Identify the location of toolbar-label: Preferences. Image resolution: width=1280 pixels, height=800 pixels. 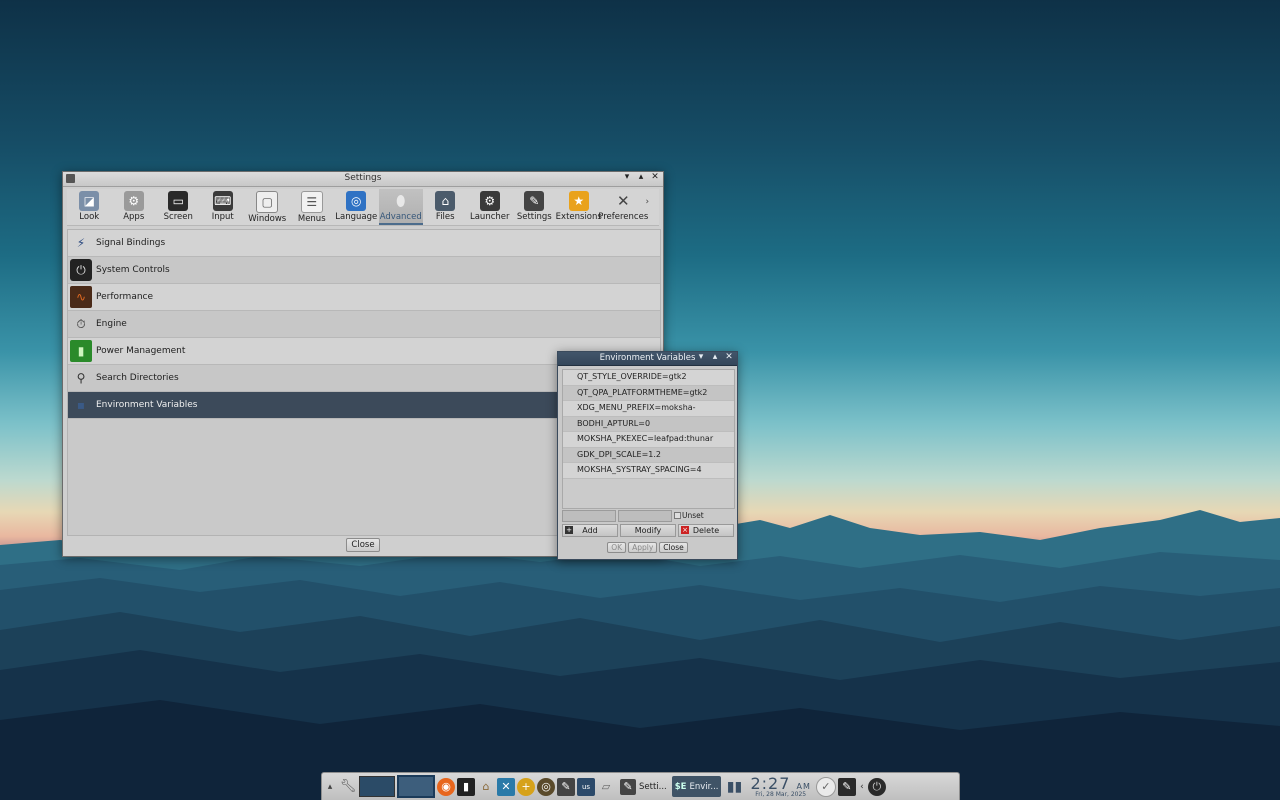
(623, 217).